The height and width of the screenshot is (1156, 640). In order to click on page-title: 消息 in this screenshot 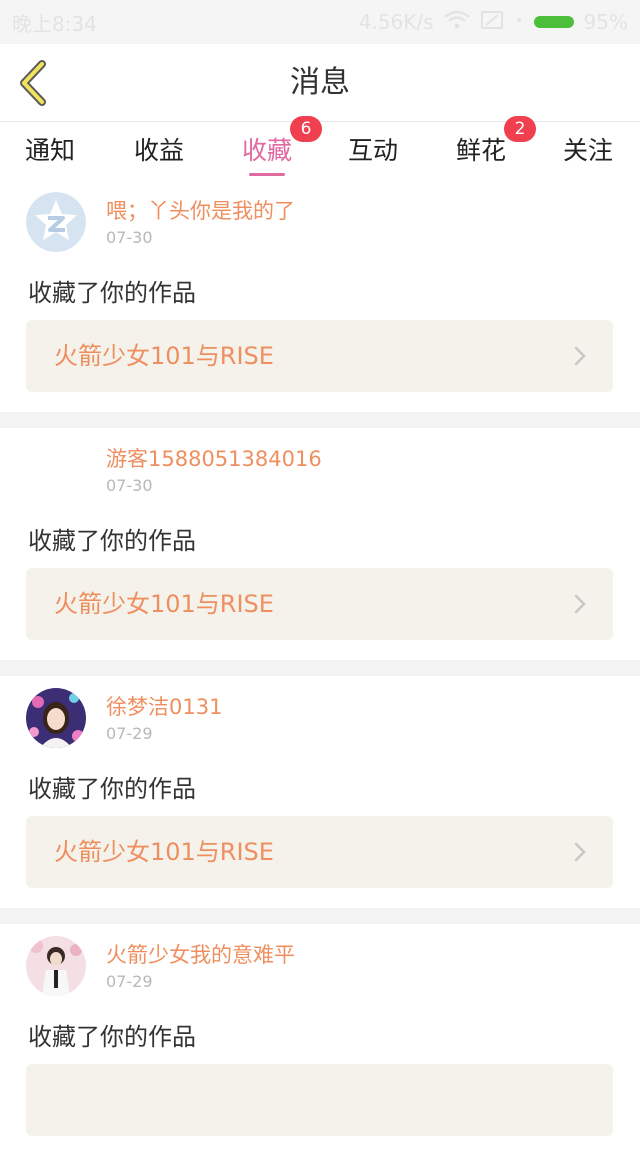, I will do `click(320, 82)`.